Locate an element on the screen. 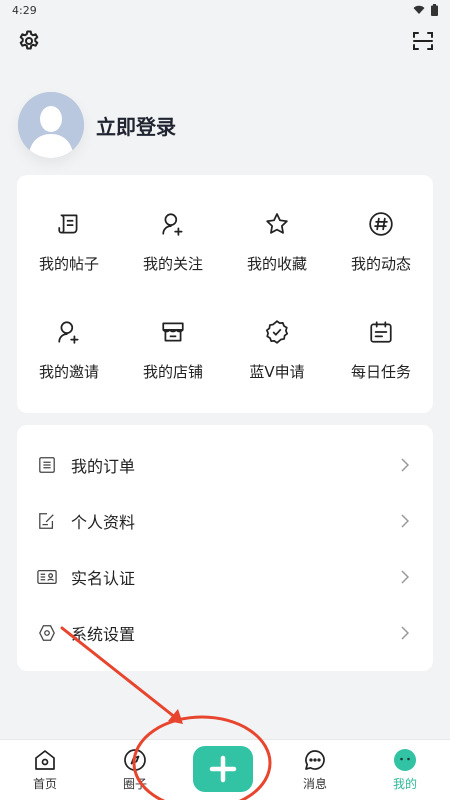  nav-circle: 圈子 is located at coordinates (135, 766).